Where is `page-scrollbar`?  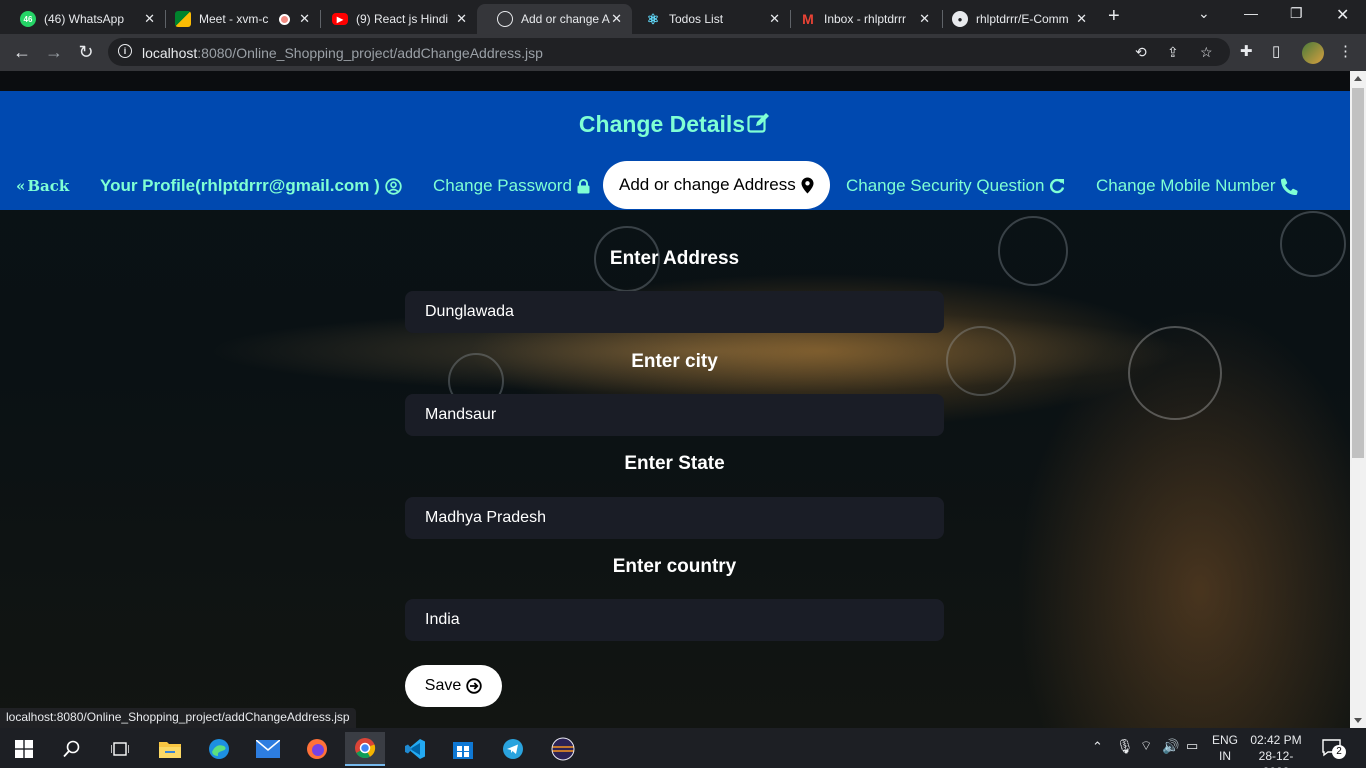 page-scrollbar is located at coordinates (1358, 399).